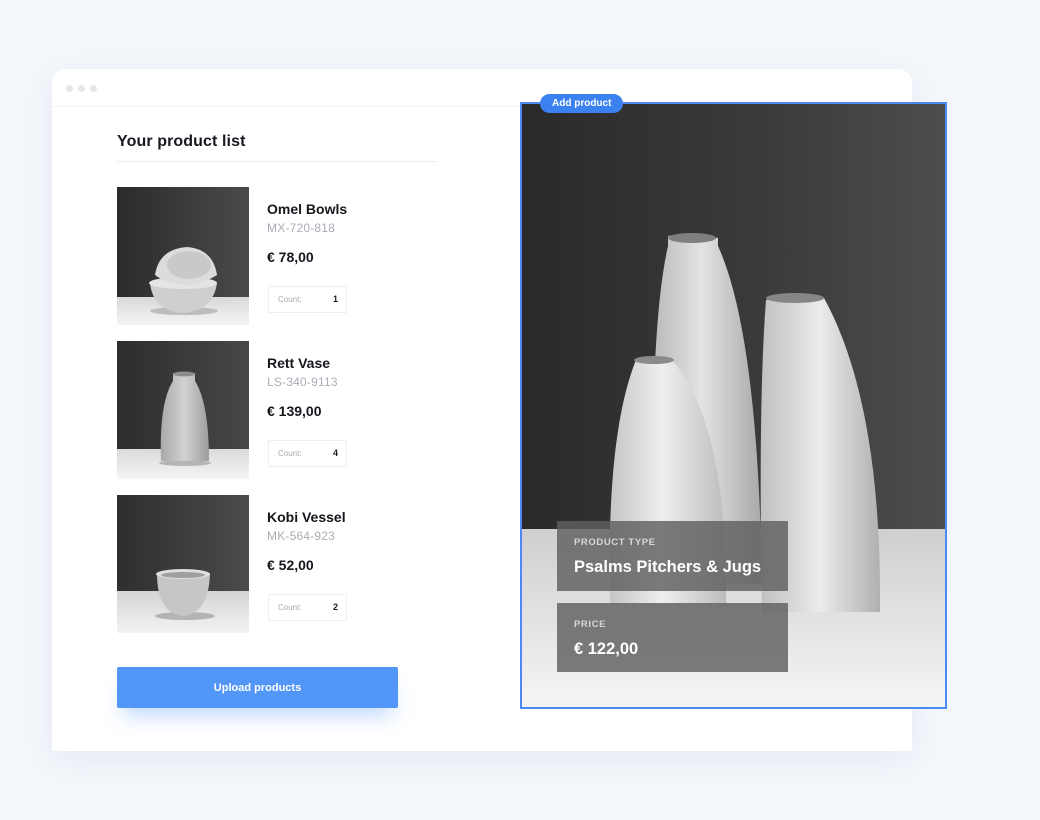  I want to click on count-value: 4, so click(335, 453).